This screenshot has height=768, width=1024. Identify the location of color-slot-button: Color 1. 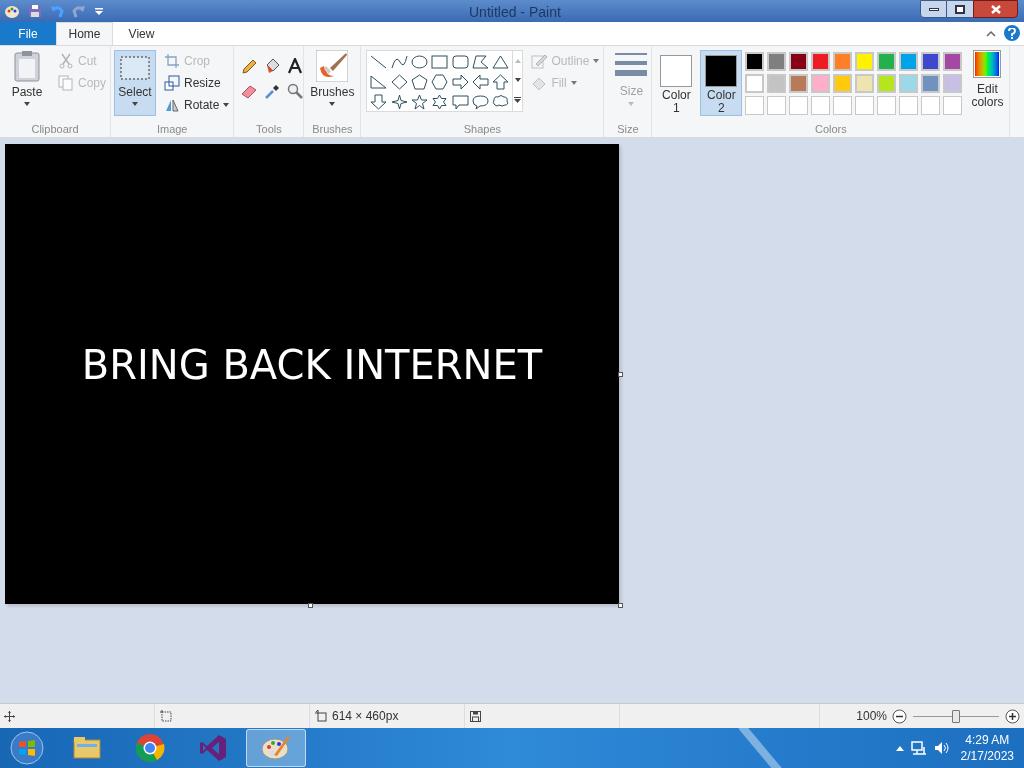
(676, 83).